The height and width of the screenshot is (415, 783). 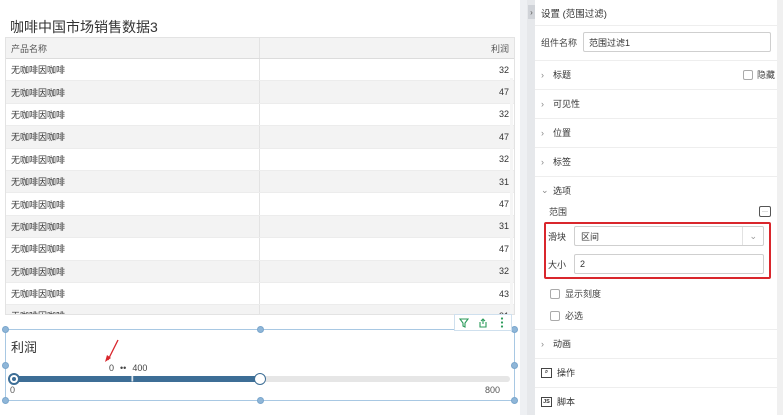 I want to click on component-name-label: 组件名称, so click(x=559, y=42).